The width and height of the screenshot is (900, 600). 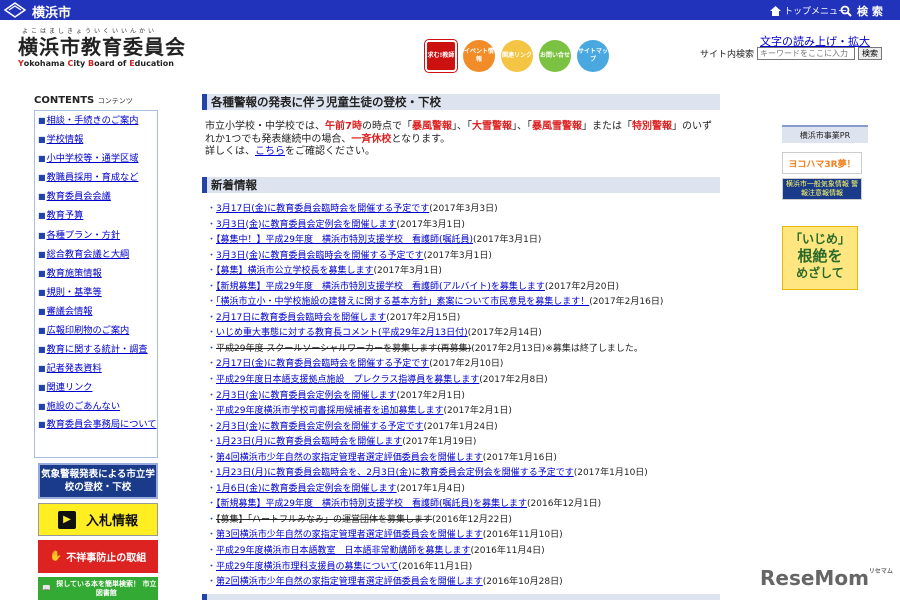 I want to click on news-date: (2017年2月15日), so click(x=423, y=317).